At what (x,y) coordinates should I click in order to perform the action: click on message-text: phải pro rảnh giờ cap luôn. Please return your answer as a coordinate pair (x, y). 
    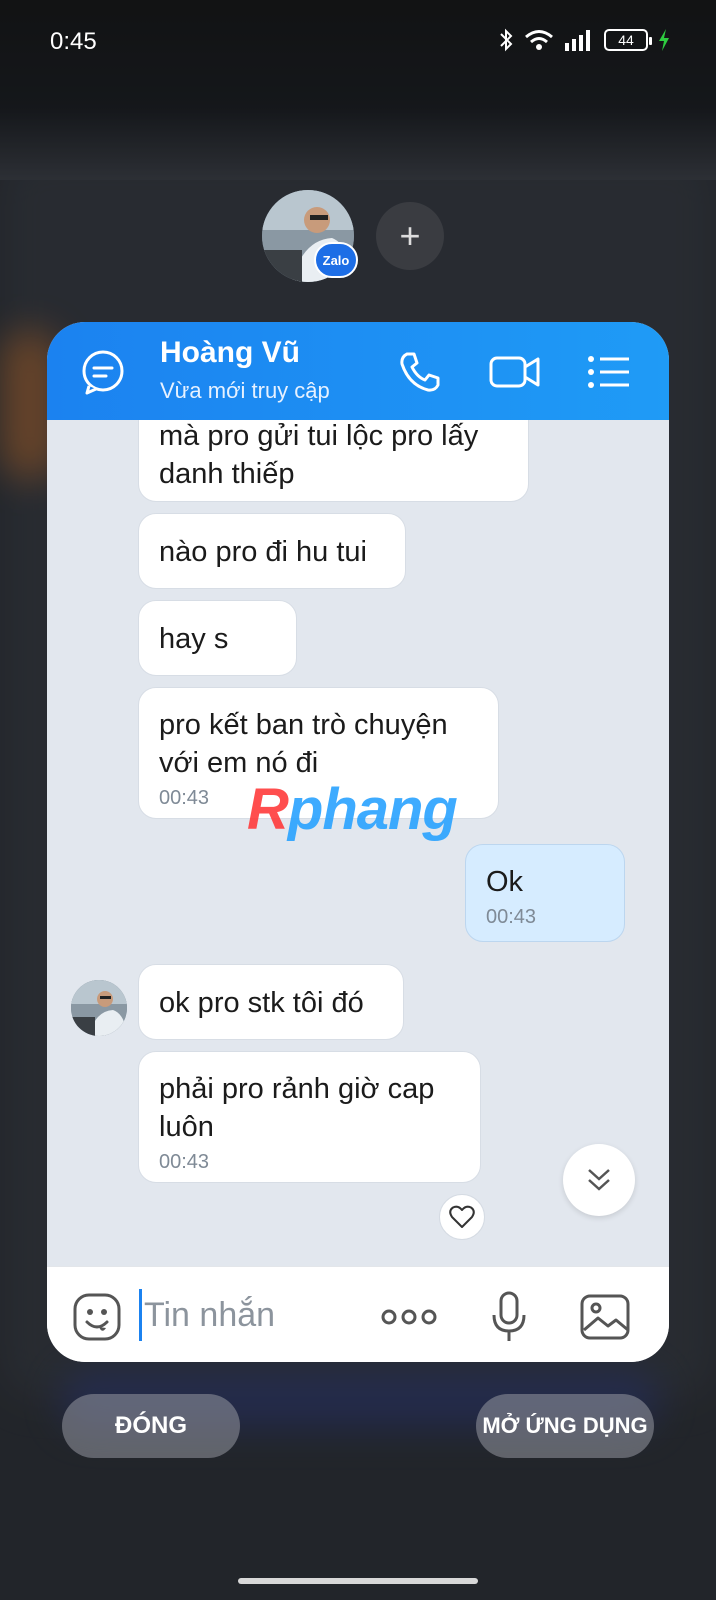
    Looking at the image, I should click on (297, 1108).